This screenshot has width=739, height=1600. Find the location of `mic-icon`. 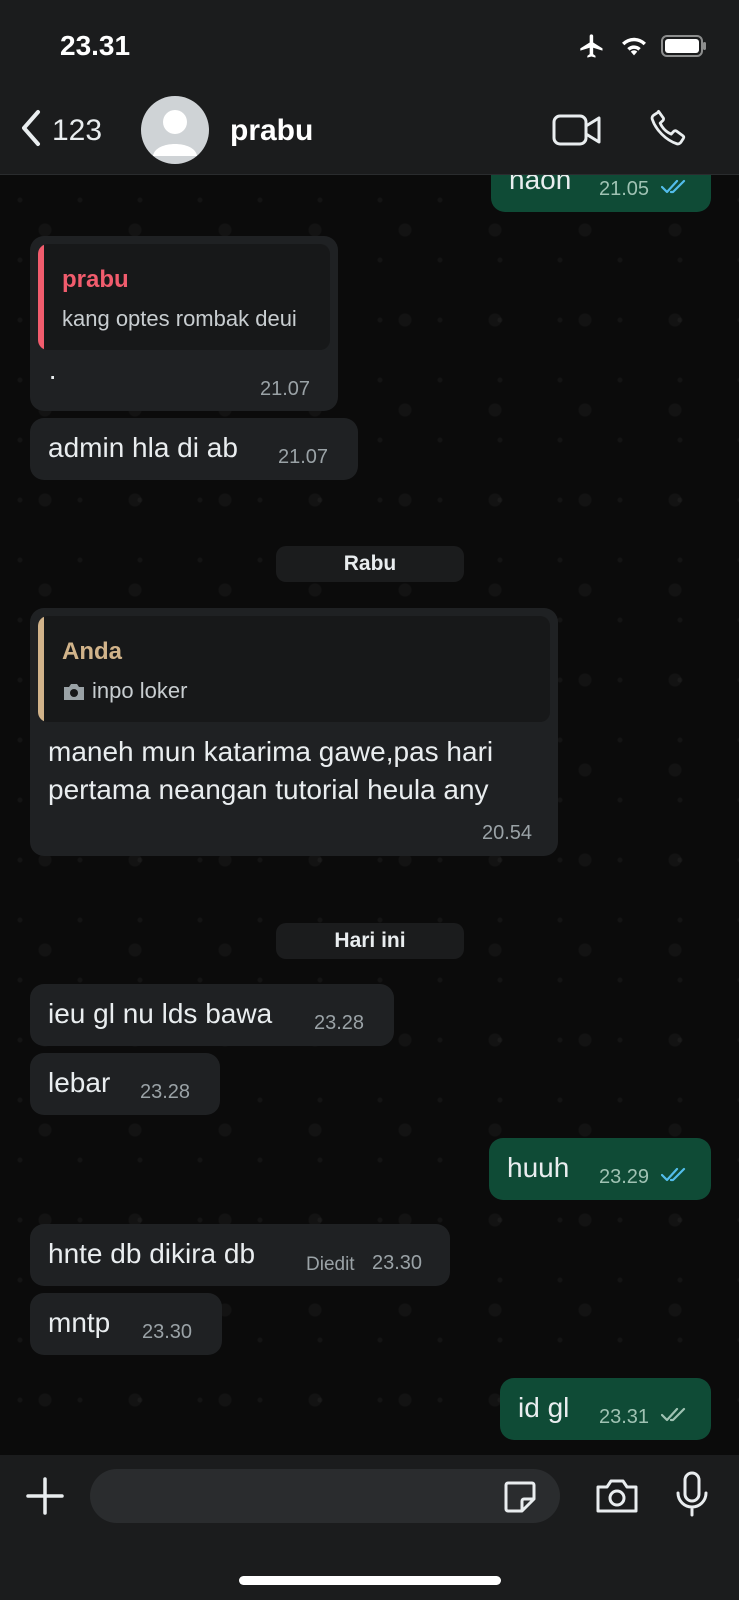

mic-icon is located at coordinates (692, 1497).